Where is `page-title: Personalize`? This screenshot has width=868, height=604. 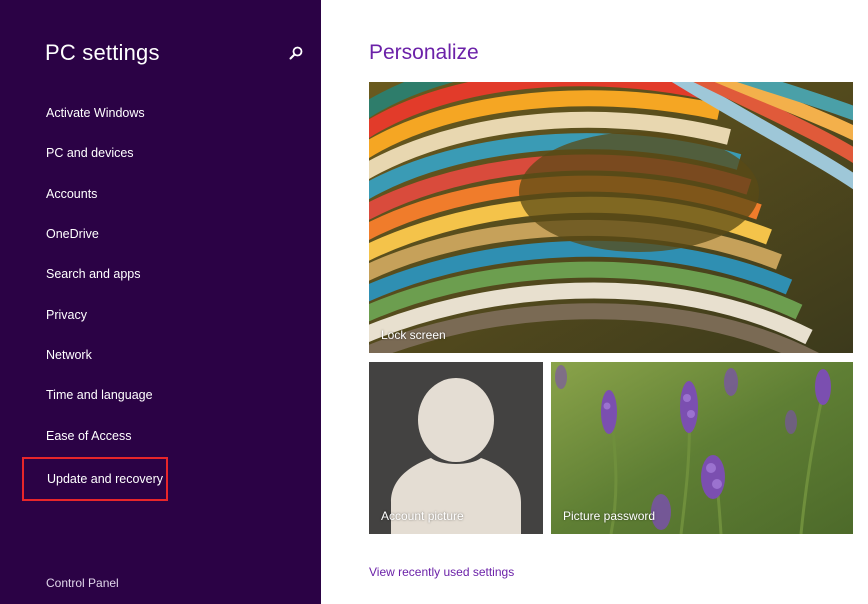
page-title: Personalize is located at coordinates (424, 52).